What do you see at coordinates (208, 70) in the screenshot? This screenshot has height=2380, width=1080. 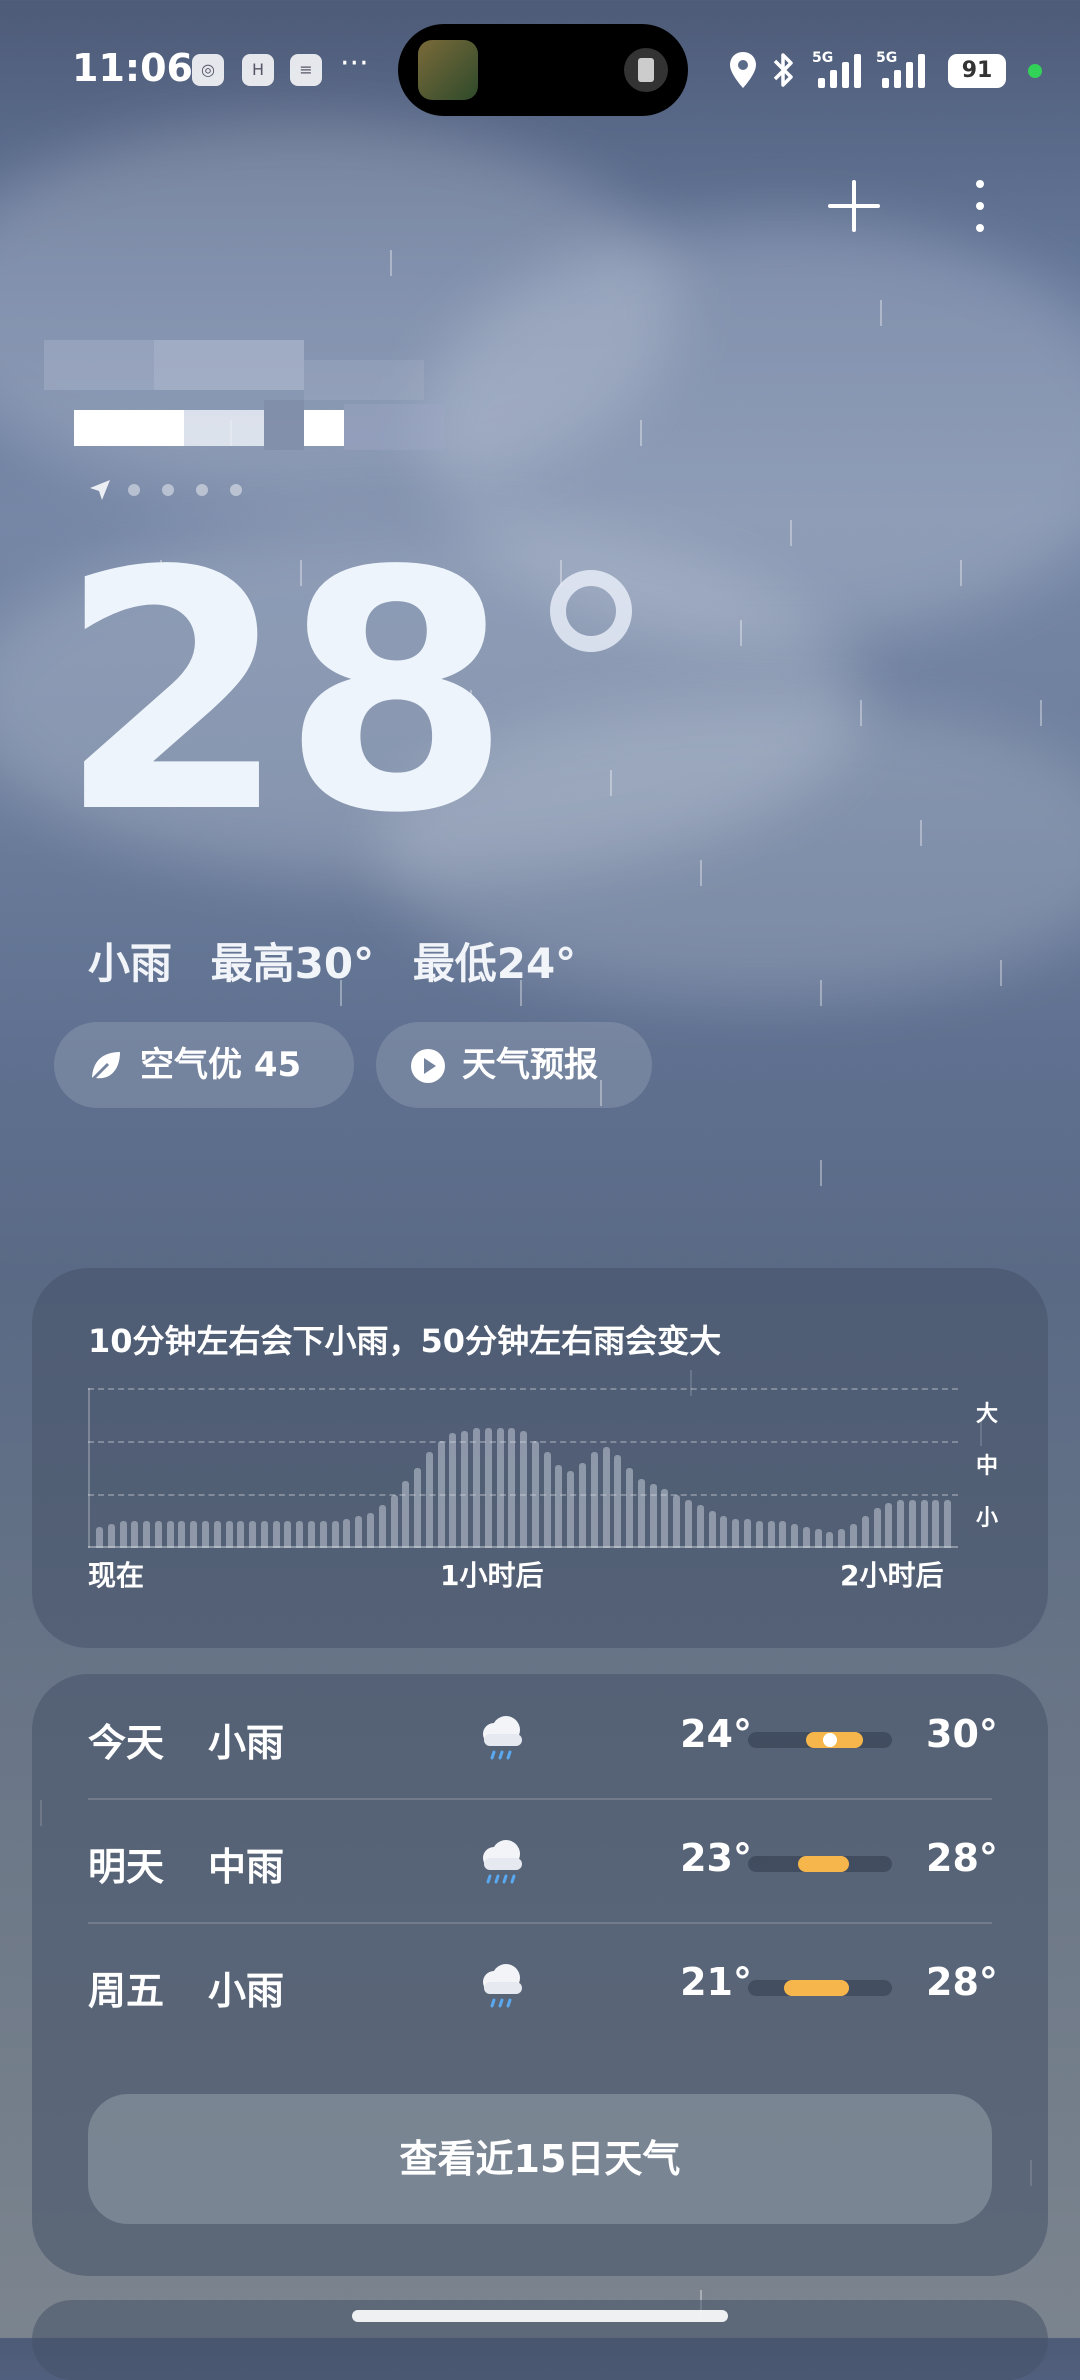 I see `sphere-app-icon: ◎` at bounding box center [208, 70].